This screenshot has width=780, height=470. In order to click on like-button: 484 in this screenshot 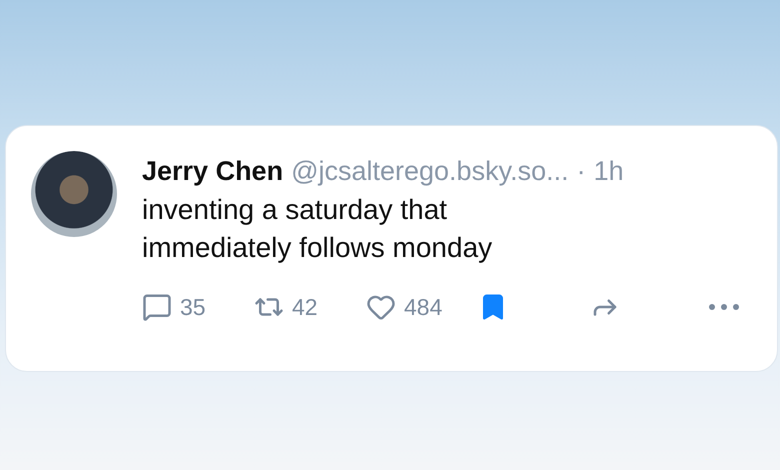, I will do `click(422, 307)`.